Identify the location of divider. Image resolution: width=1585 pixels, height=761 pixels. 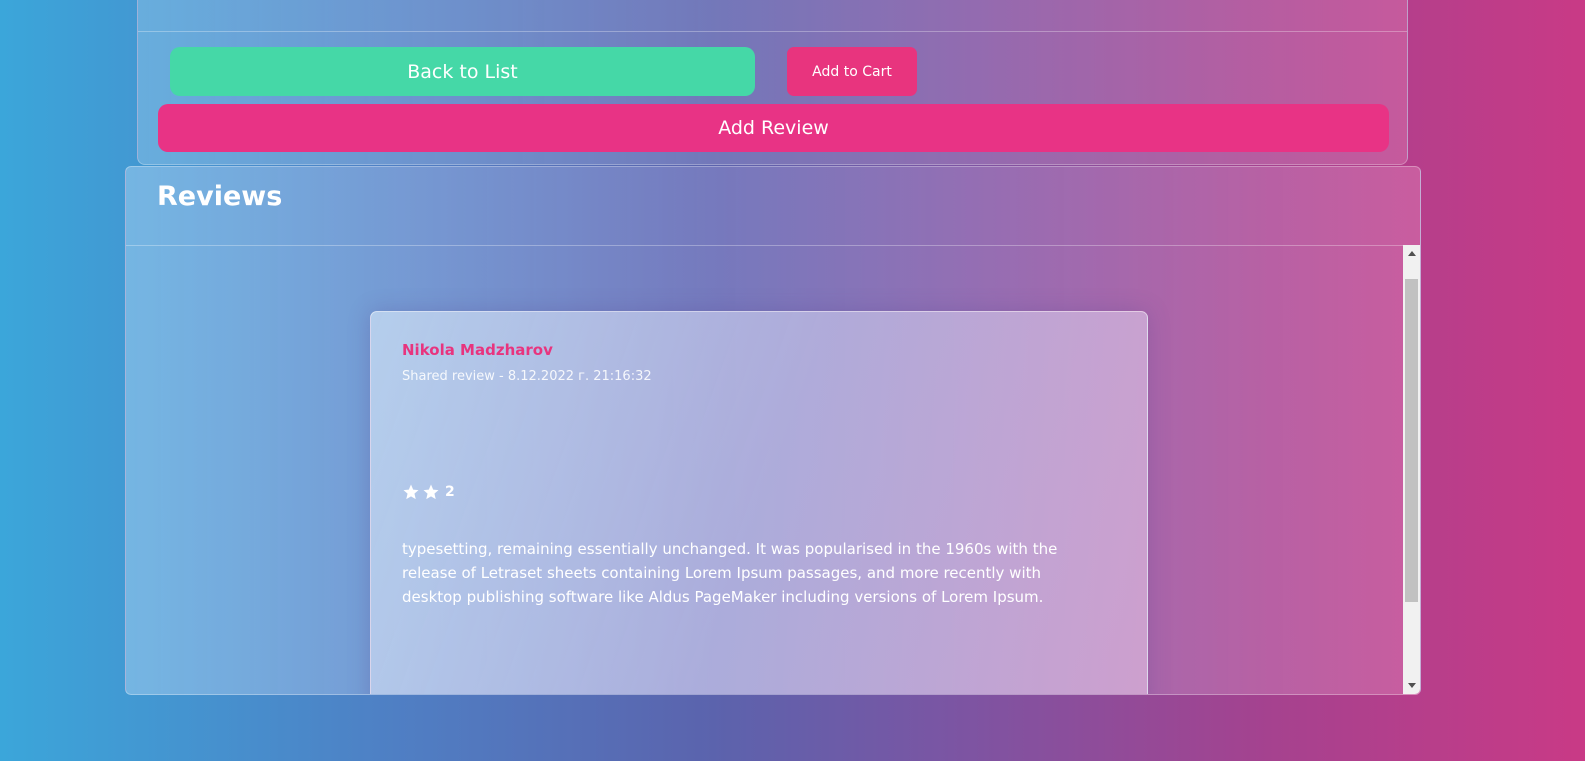
(772, 31).